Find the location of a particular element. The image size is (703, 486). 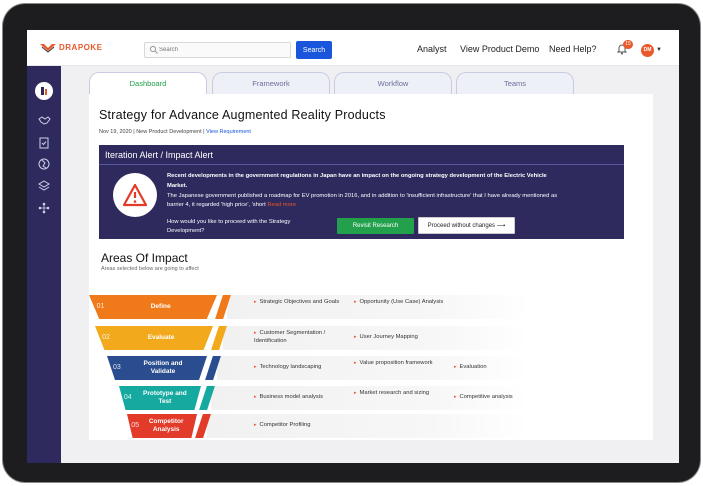

funnel-stage: 04 Prototype and Test is located at coordinates (160, 398).